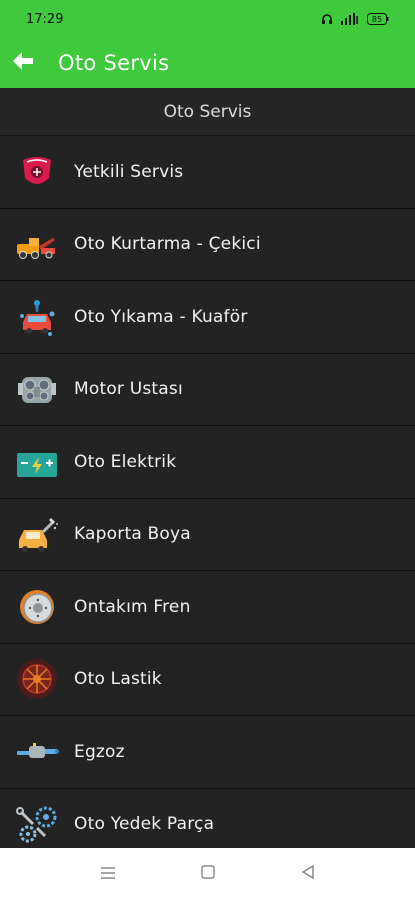  What do you see at coordinates (207, 19) in the screenshot?
I see `status-bar: 17:29 85` at bounding box center [207, 19].